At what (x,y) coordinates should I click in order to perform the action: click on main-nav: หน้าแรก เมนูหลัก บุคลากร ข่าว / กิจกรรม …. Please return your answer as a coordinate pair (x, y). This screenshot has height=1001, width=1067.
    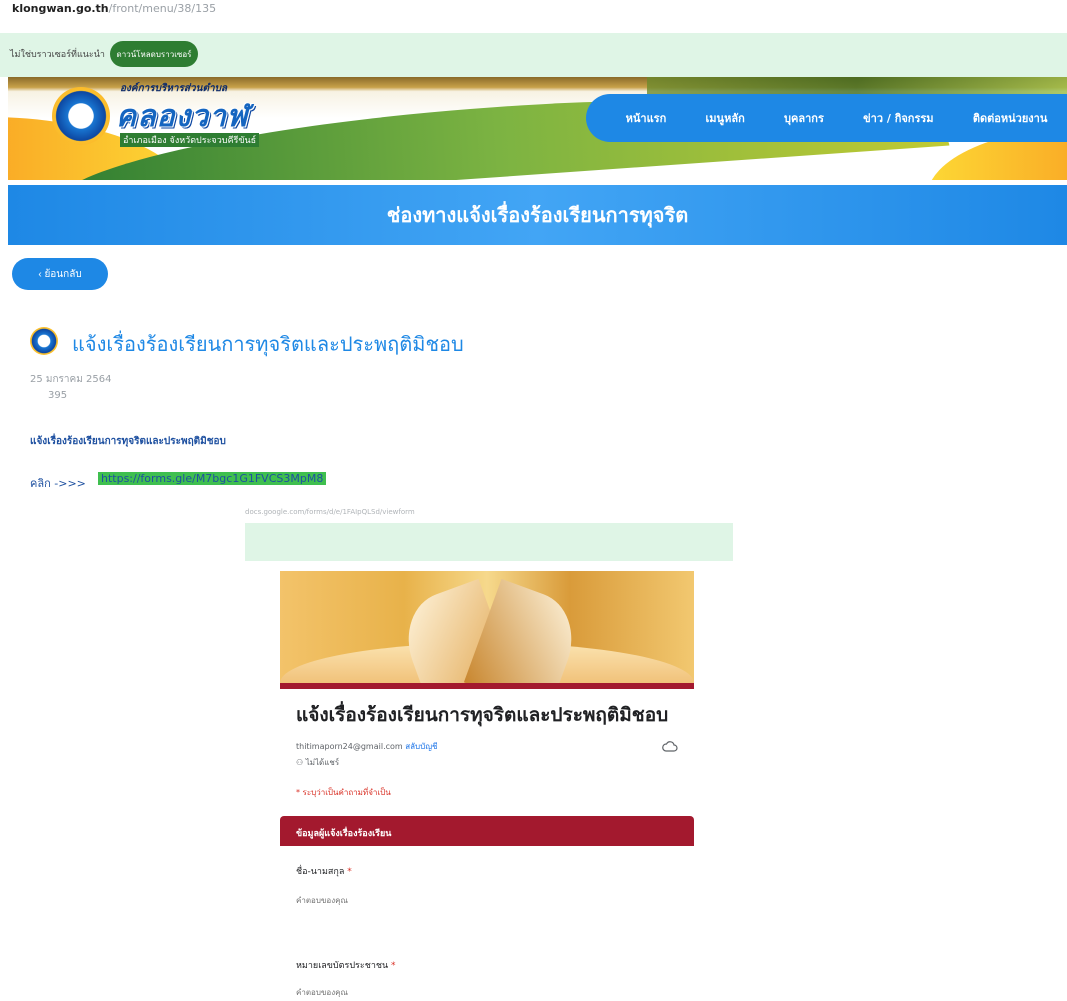
    Looking at the image, I should click on (826, 118).